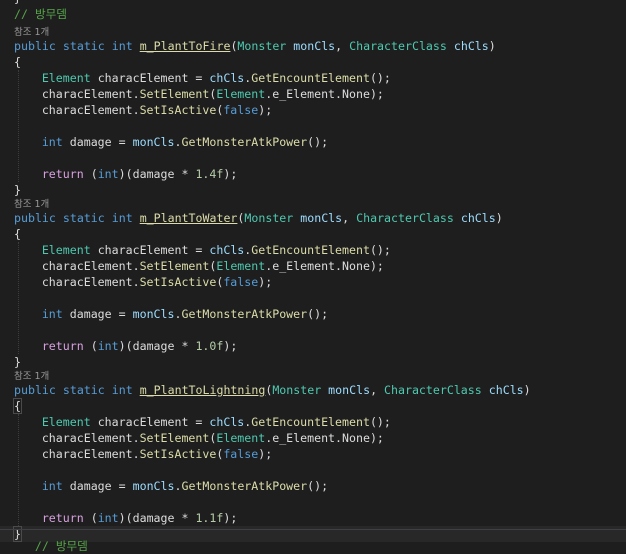 This screenshot has width=626, height=554. Describe the element at coordinates (313, 346) in the screenshot. I see `code-line: return (int)(damage * 1.0f);` at that location.